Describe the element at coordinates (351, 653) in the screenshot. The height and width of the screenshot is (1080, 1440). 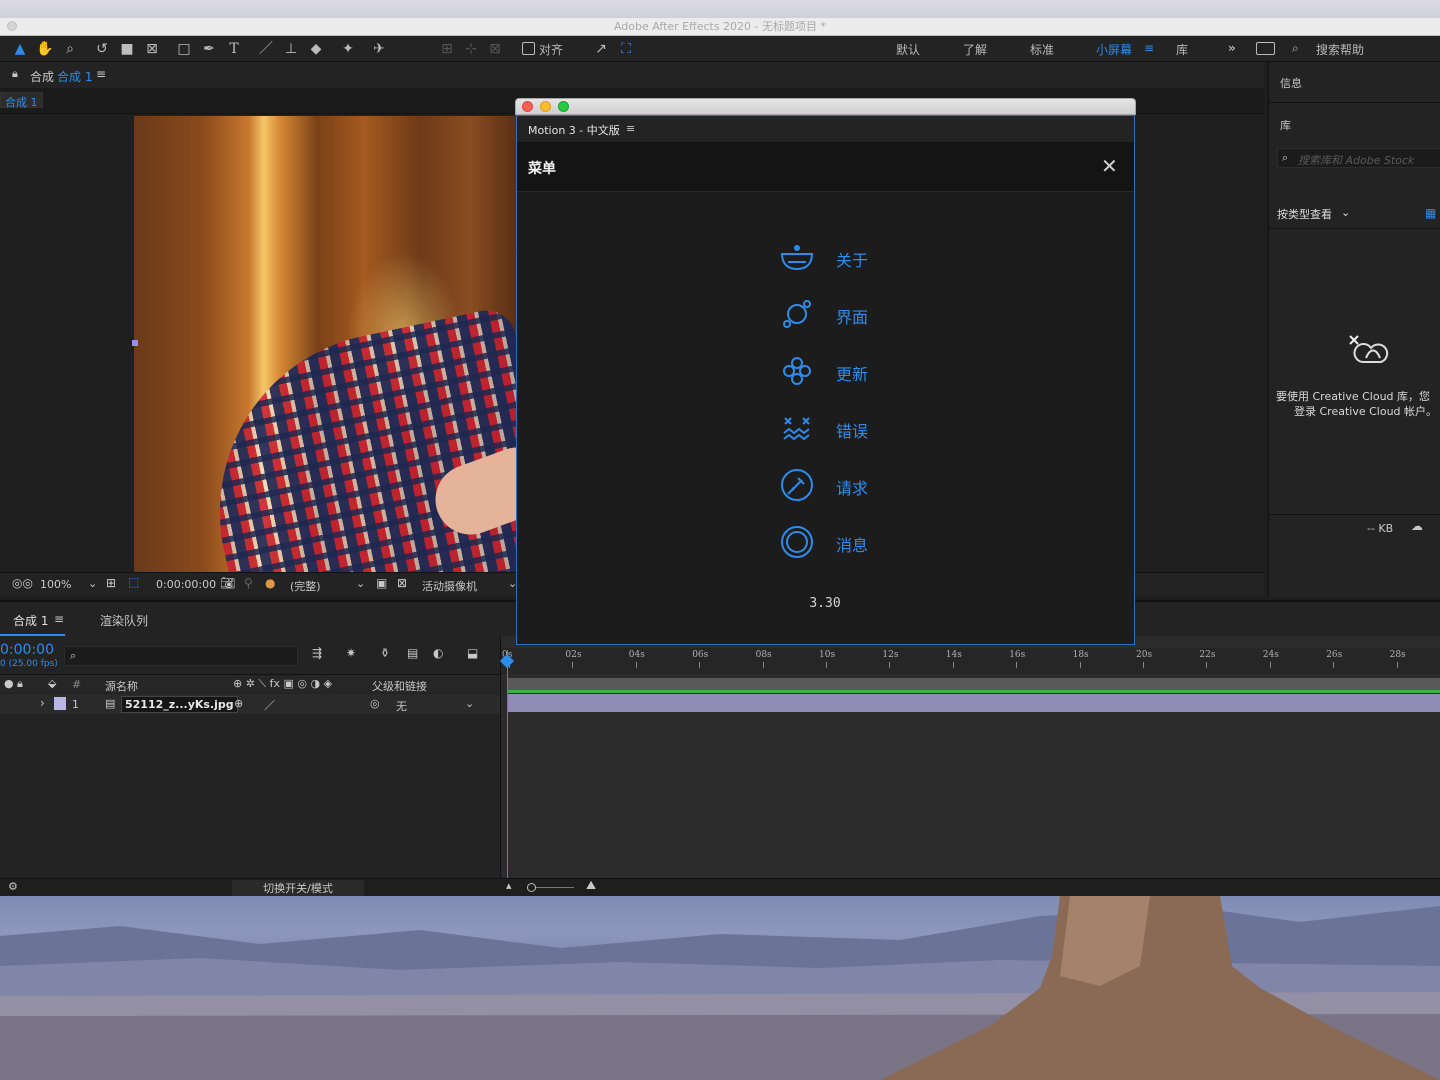
I see `draft-3d-icon: ✷` at that location.